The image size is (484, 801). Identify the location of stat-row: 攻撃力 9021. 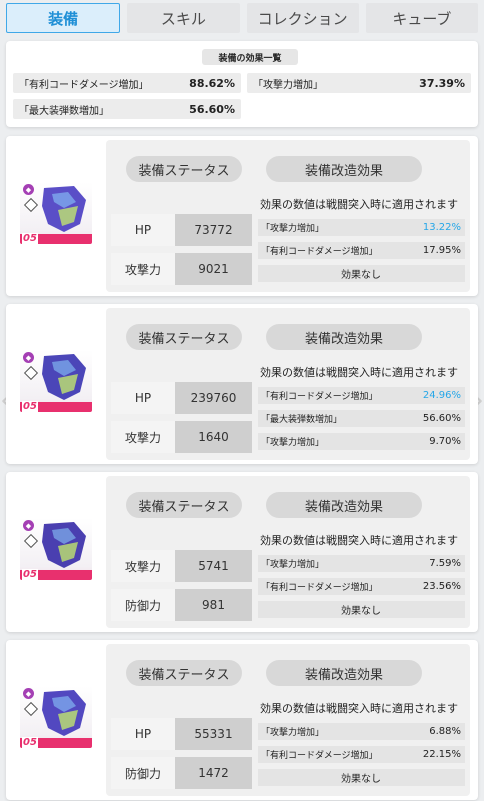
(181, 269).